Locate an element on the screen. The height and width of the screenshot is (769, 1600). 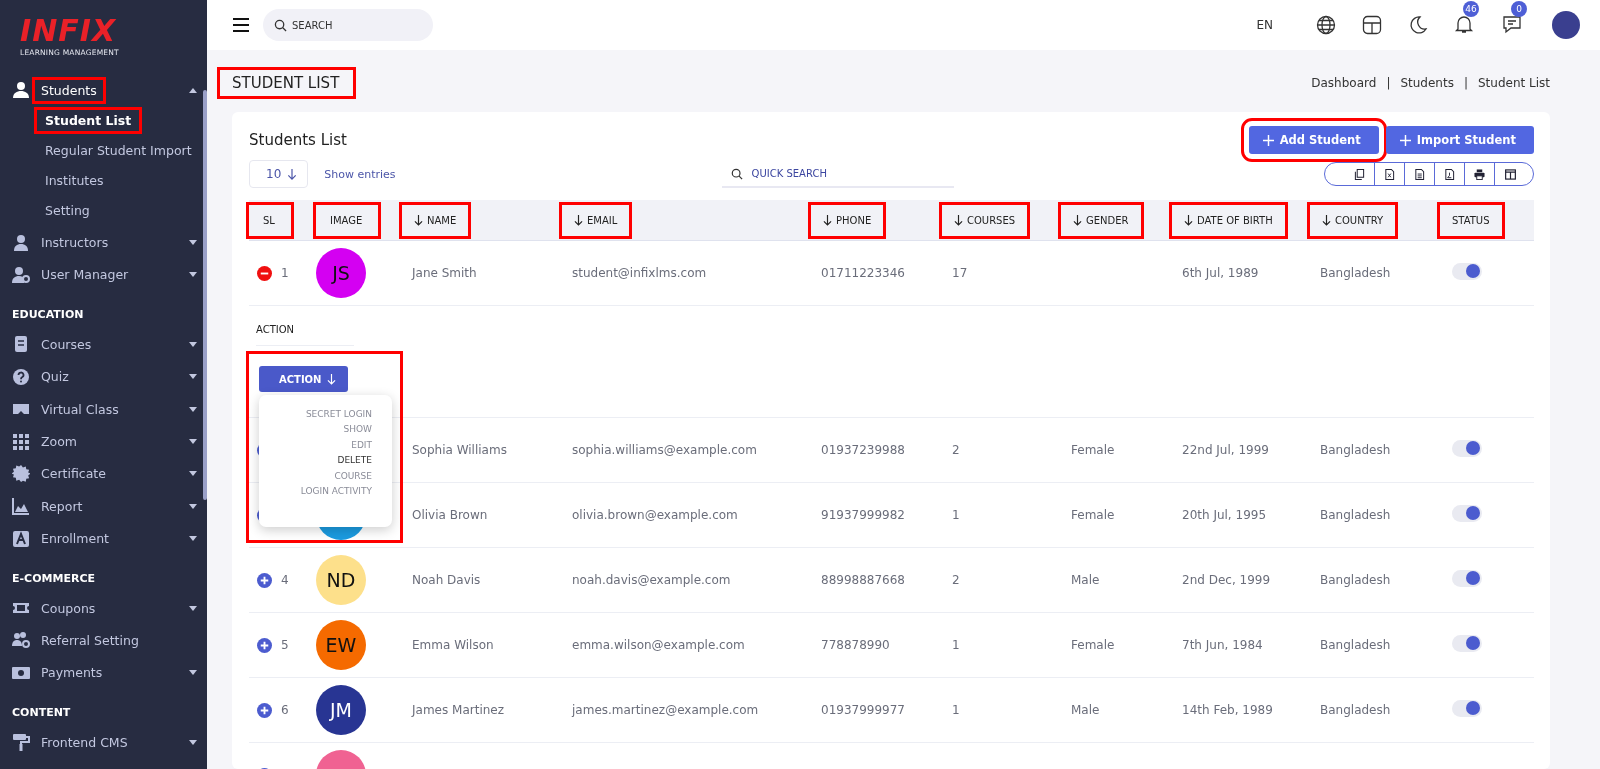
submenu-item: Setting is located at coordinates (67, 211).